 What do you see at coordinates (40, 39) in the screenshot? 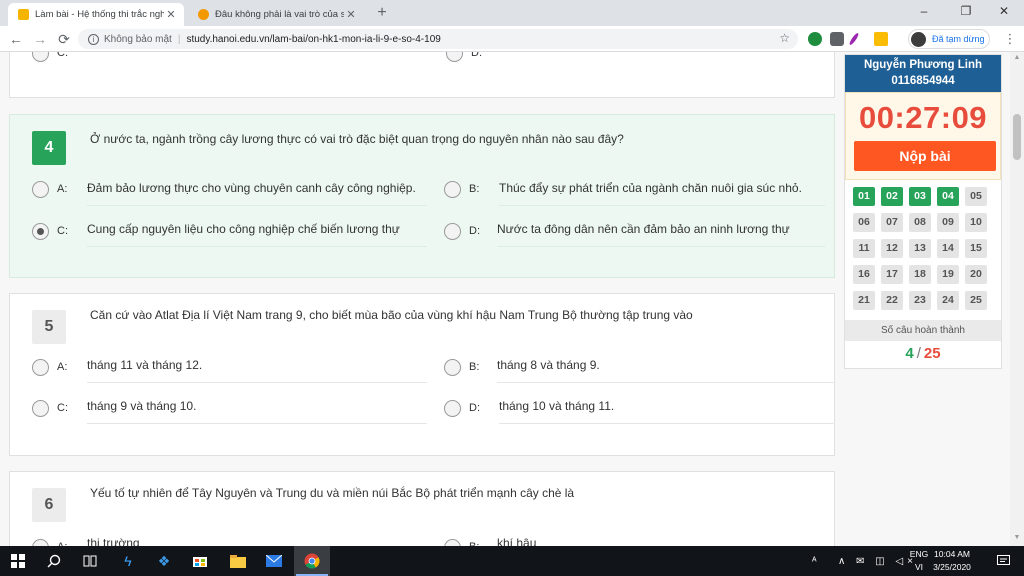
I see `forward-button: →` at bounding box center [40, 39].